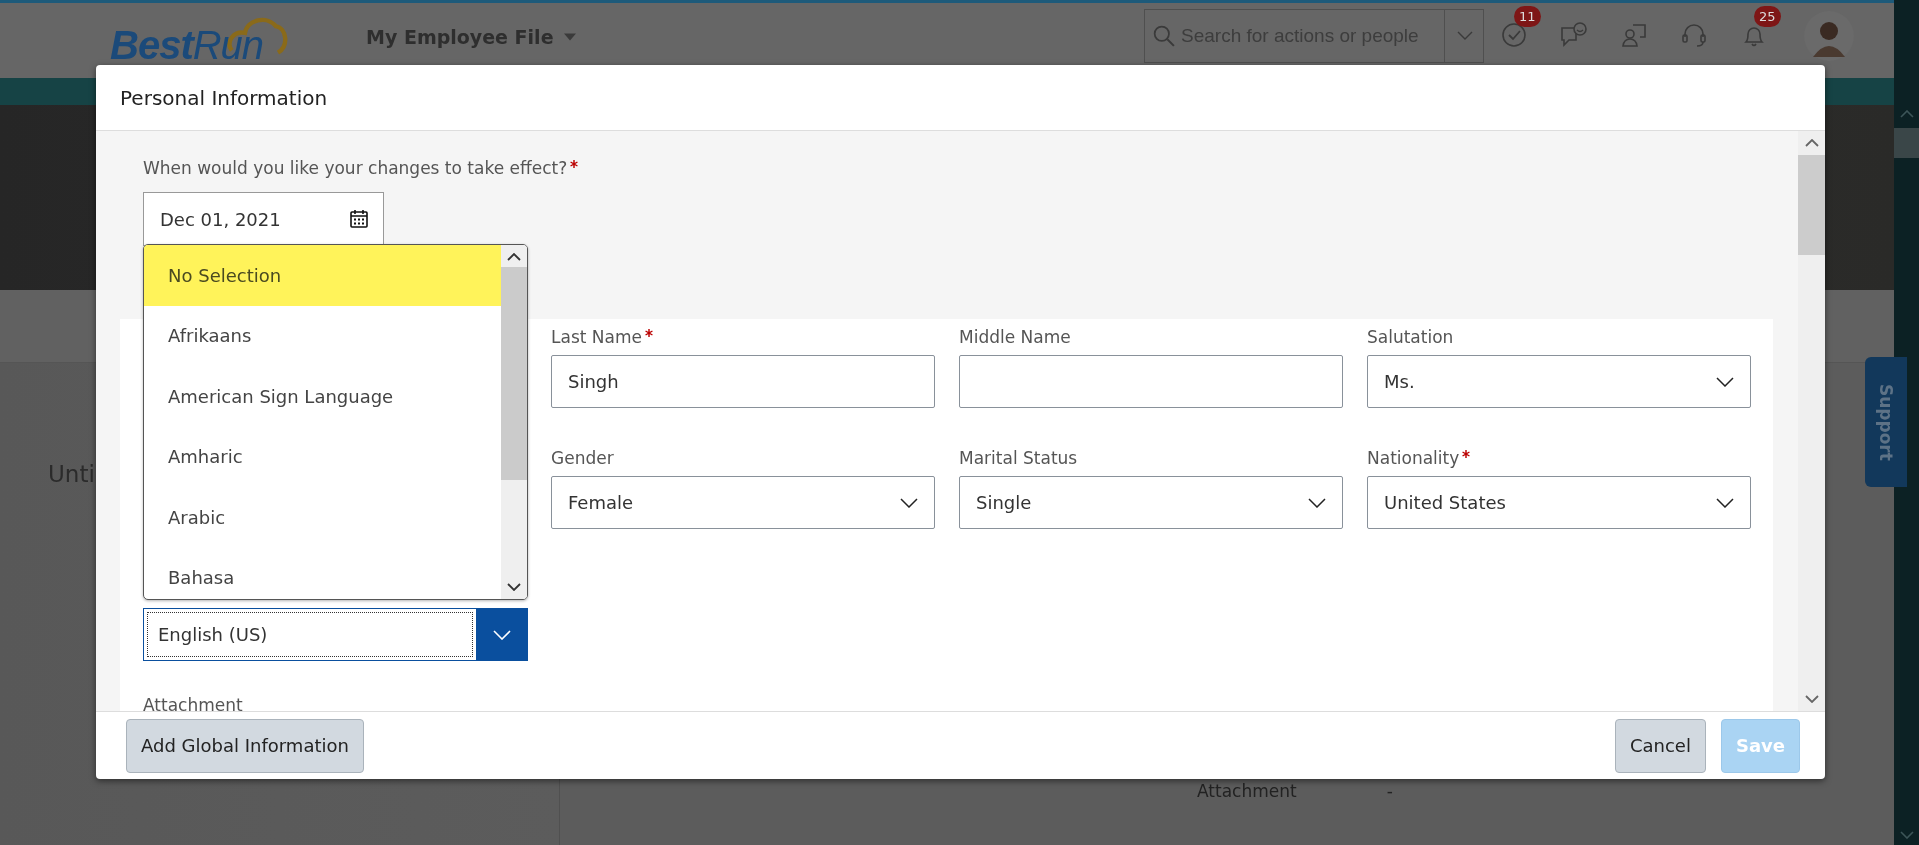 The image size is (1919, 845). I want to click on dropdown-option: No Selection, so click(322, 275).